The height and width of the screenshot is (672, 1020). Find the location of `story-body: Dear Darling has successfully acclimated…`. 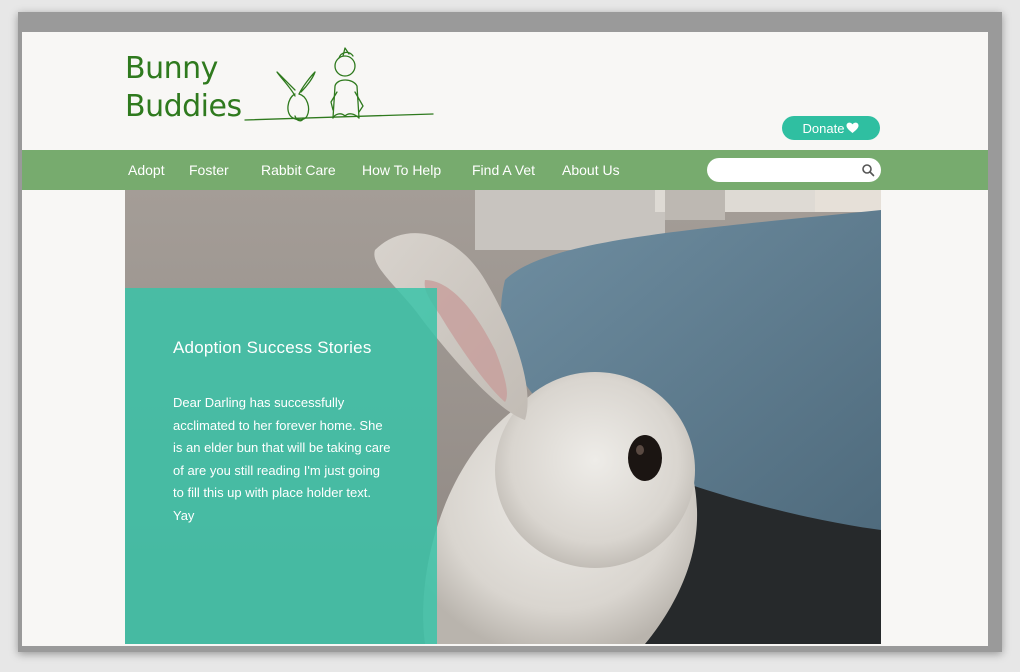

story-body: Dear Darling has successfully acclimated… is located at coordinates (282, 459).